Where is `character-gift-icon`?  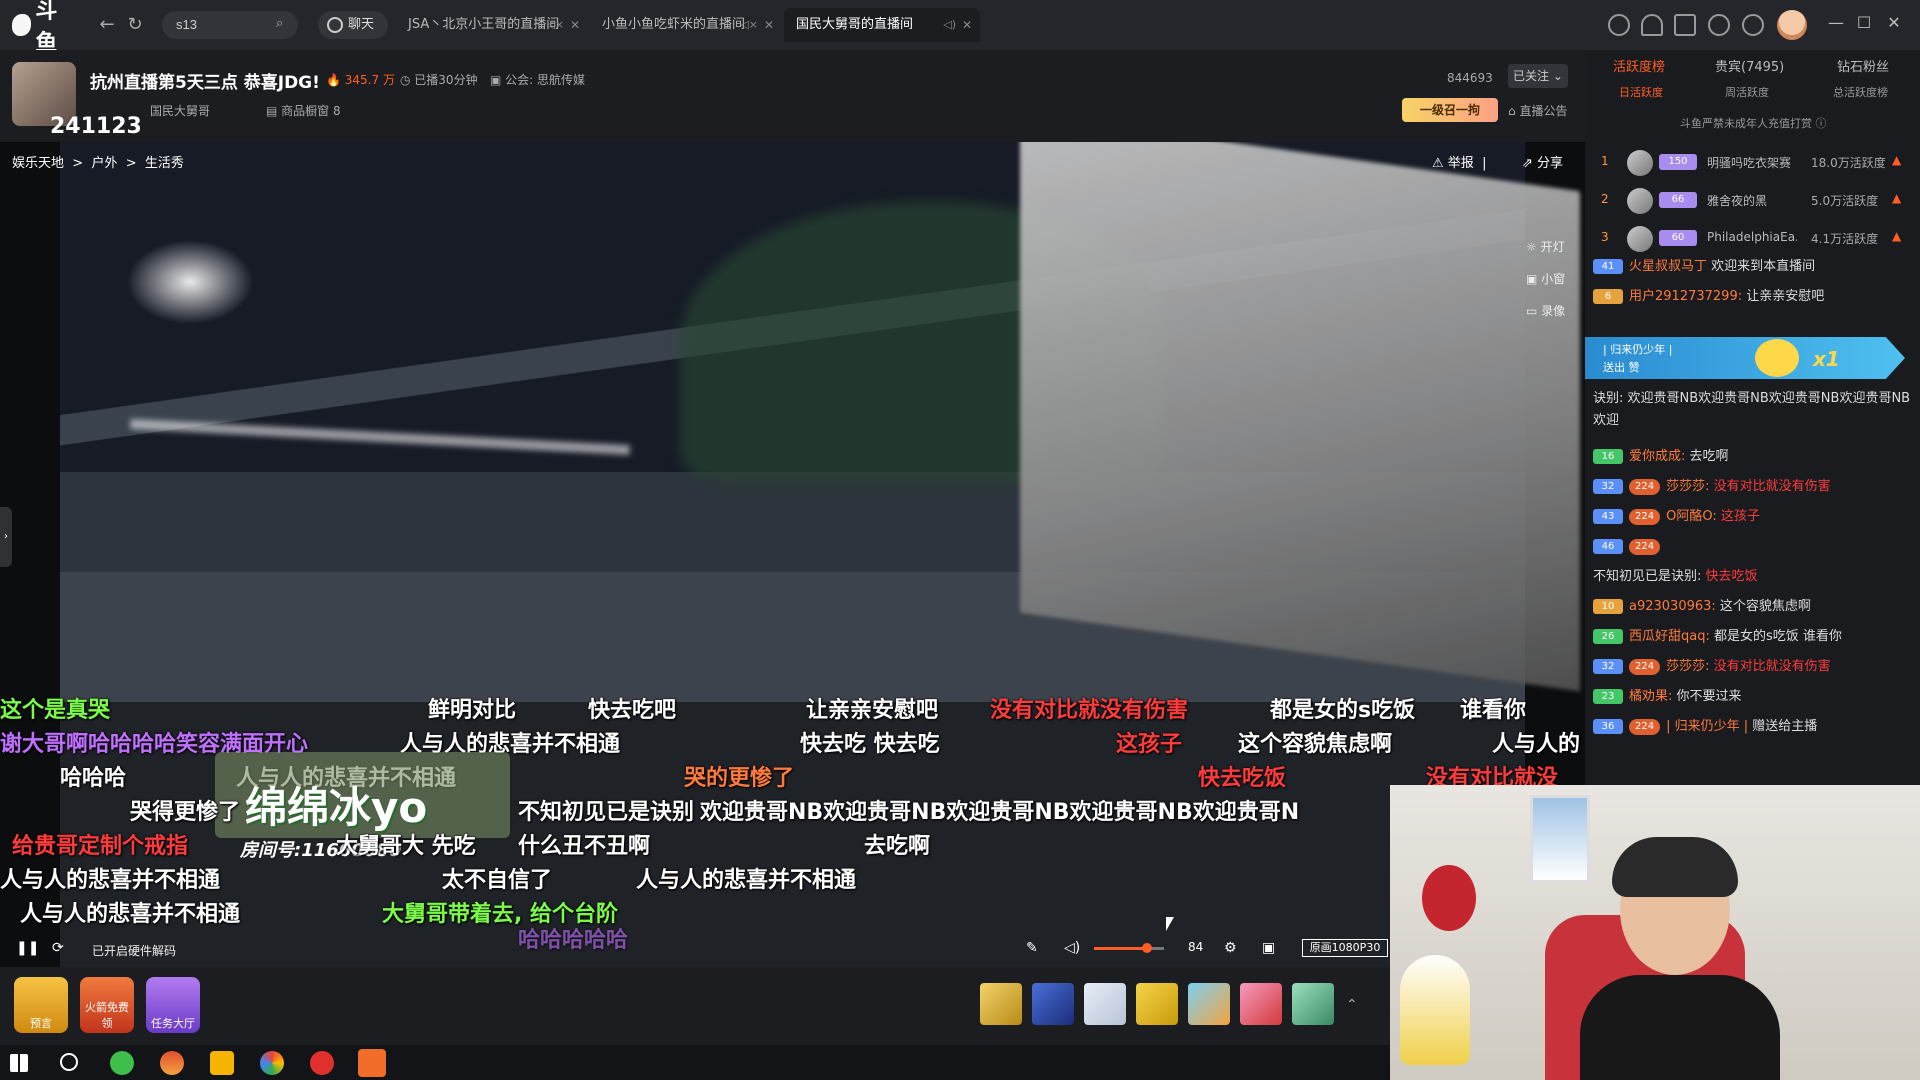
character-gift-icon is located at coordinates (1313, 1004).